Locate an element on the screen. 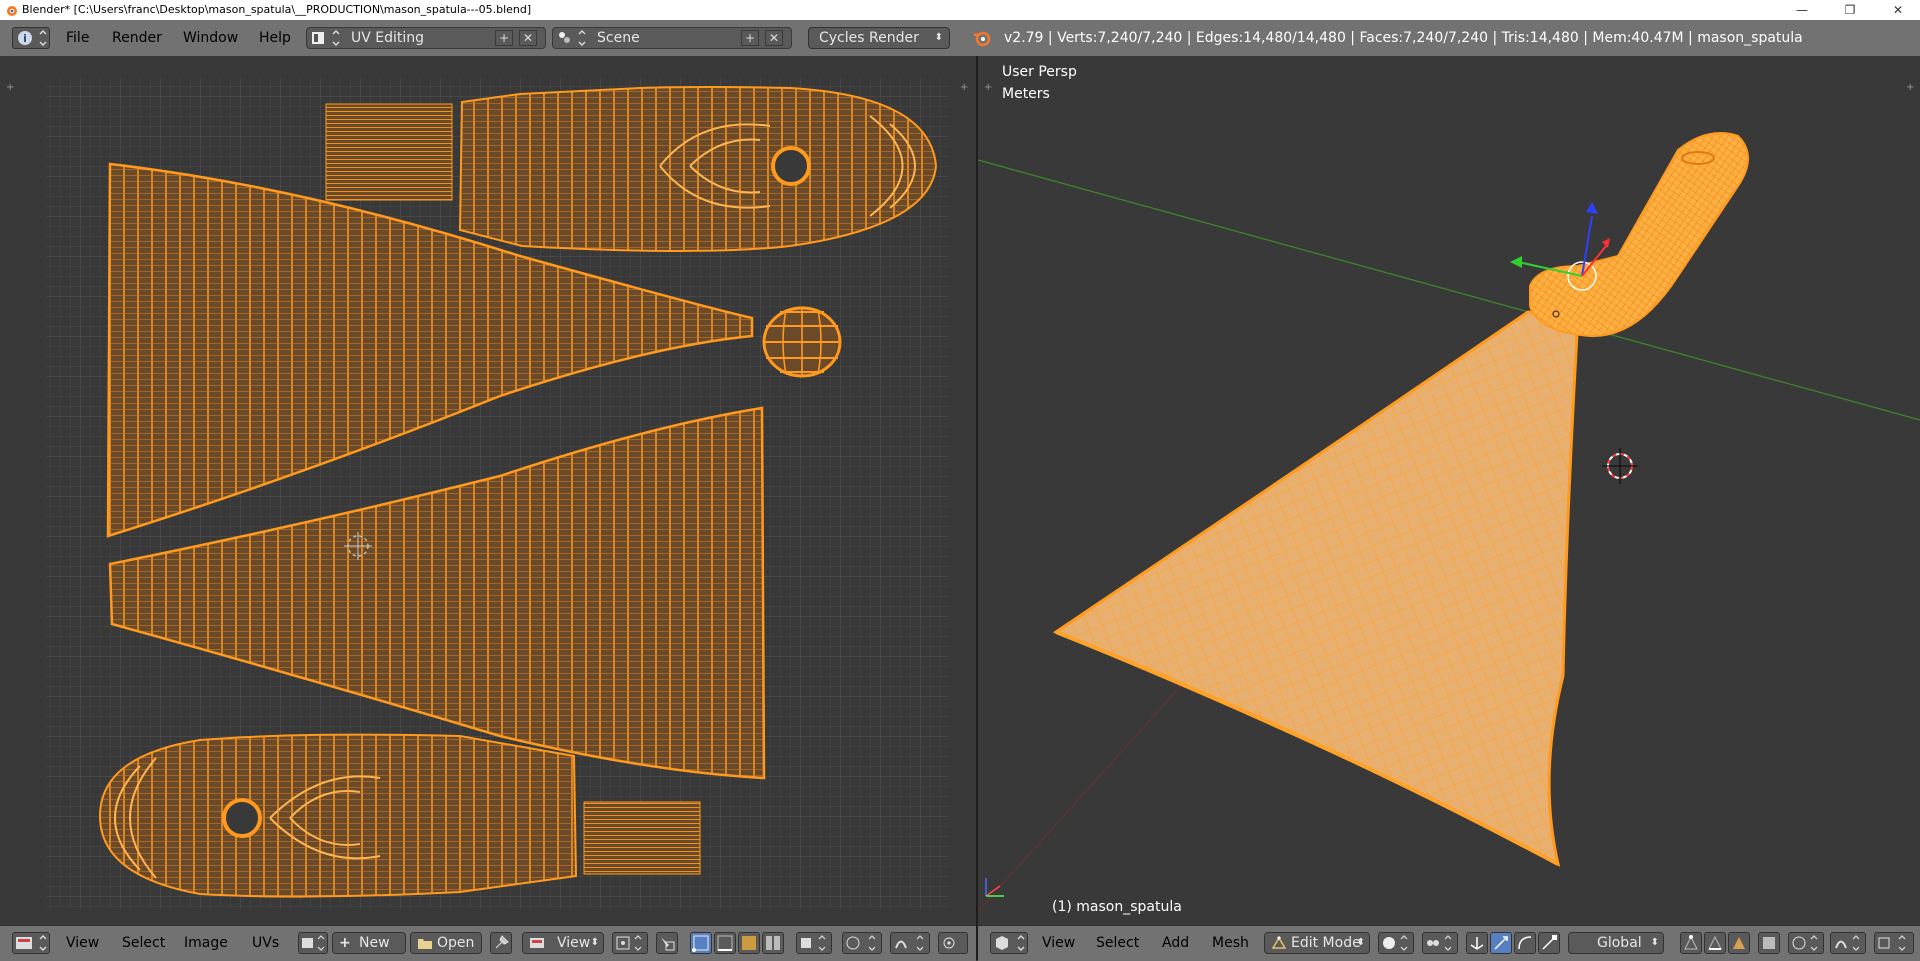 The image size is (1920, 961). vertex-select-mode-icon is located at coordinates (701, 943).